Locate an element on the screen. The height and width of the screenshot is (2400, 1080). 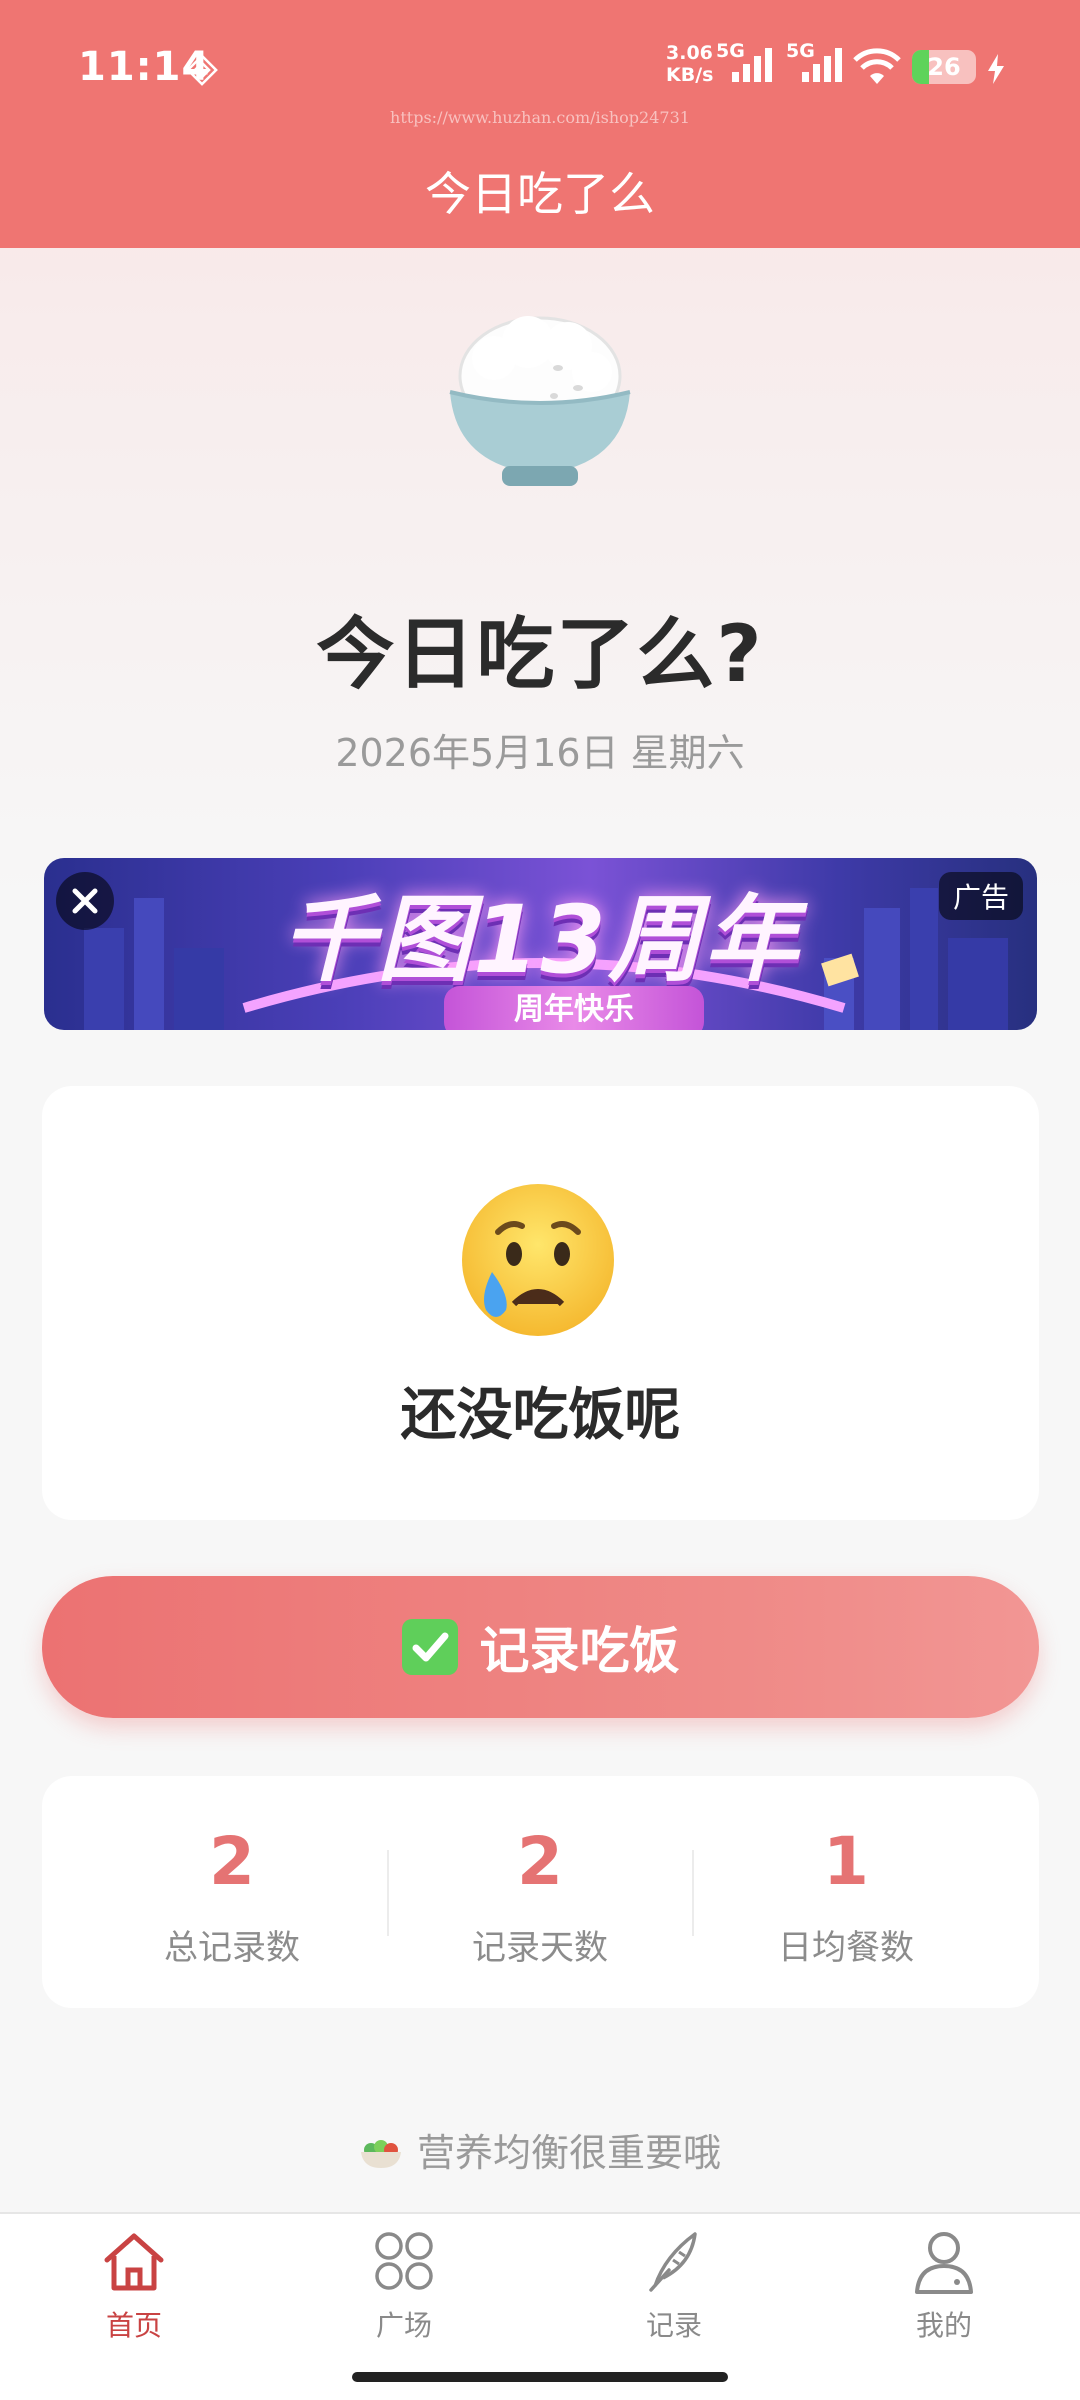
page-title: 今日吃了么 is located at coordinates (540, 194).